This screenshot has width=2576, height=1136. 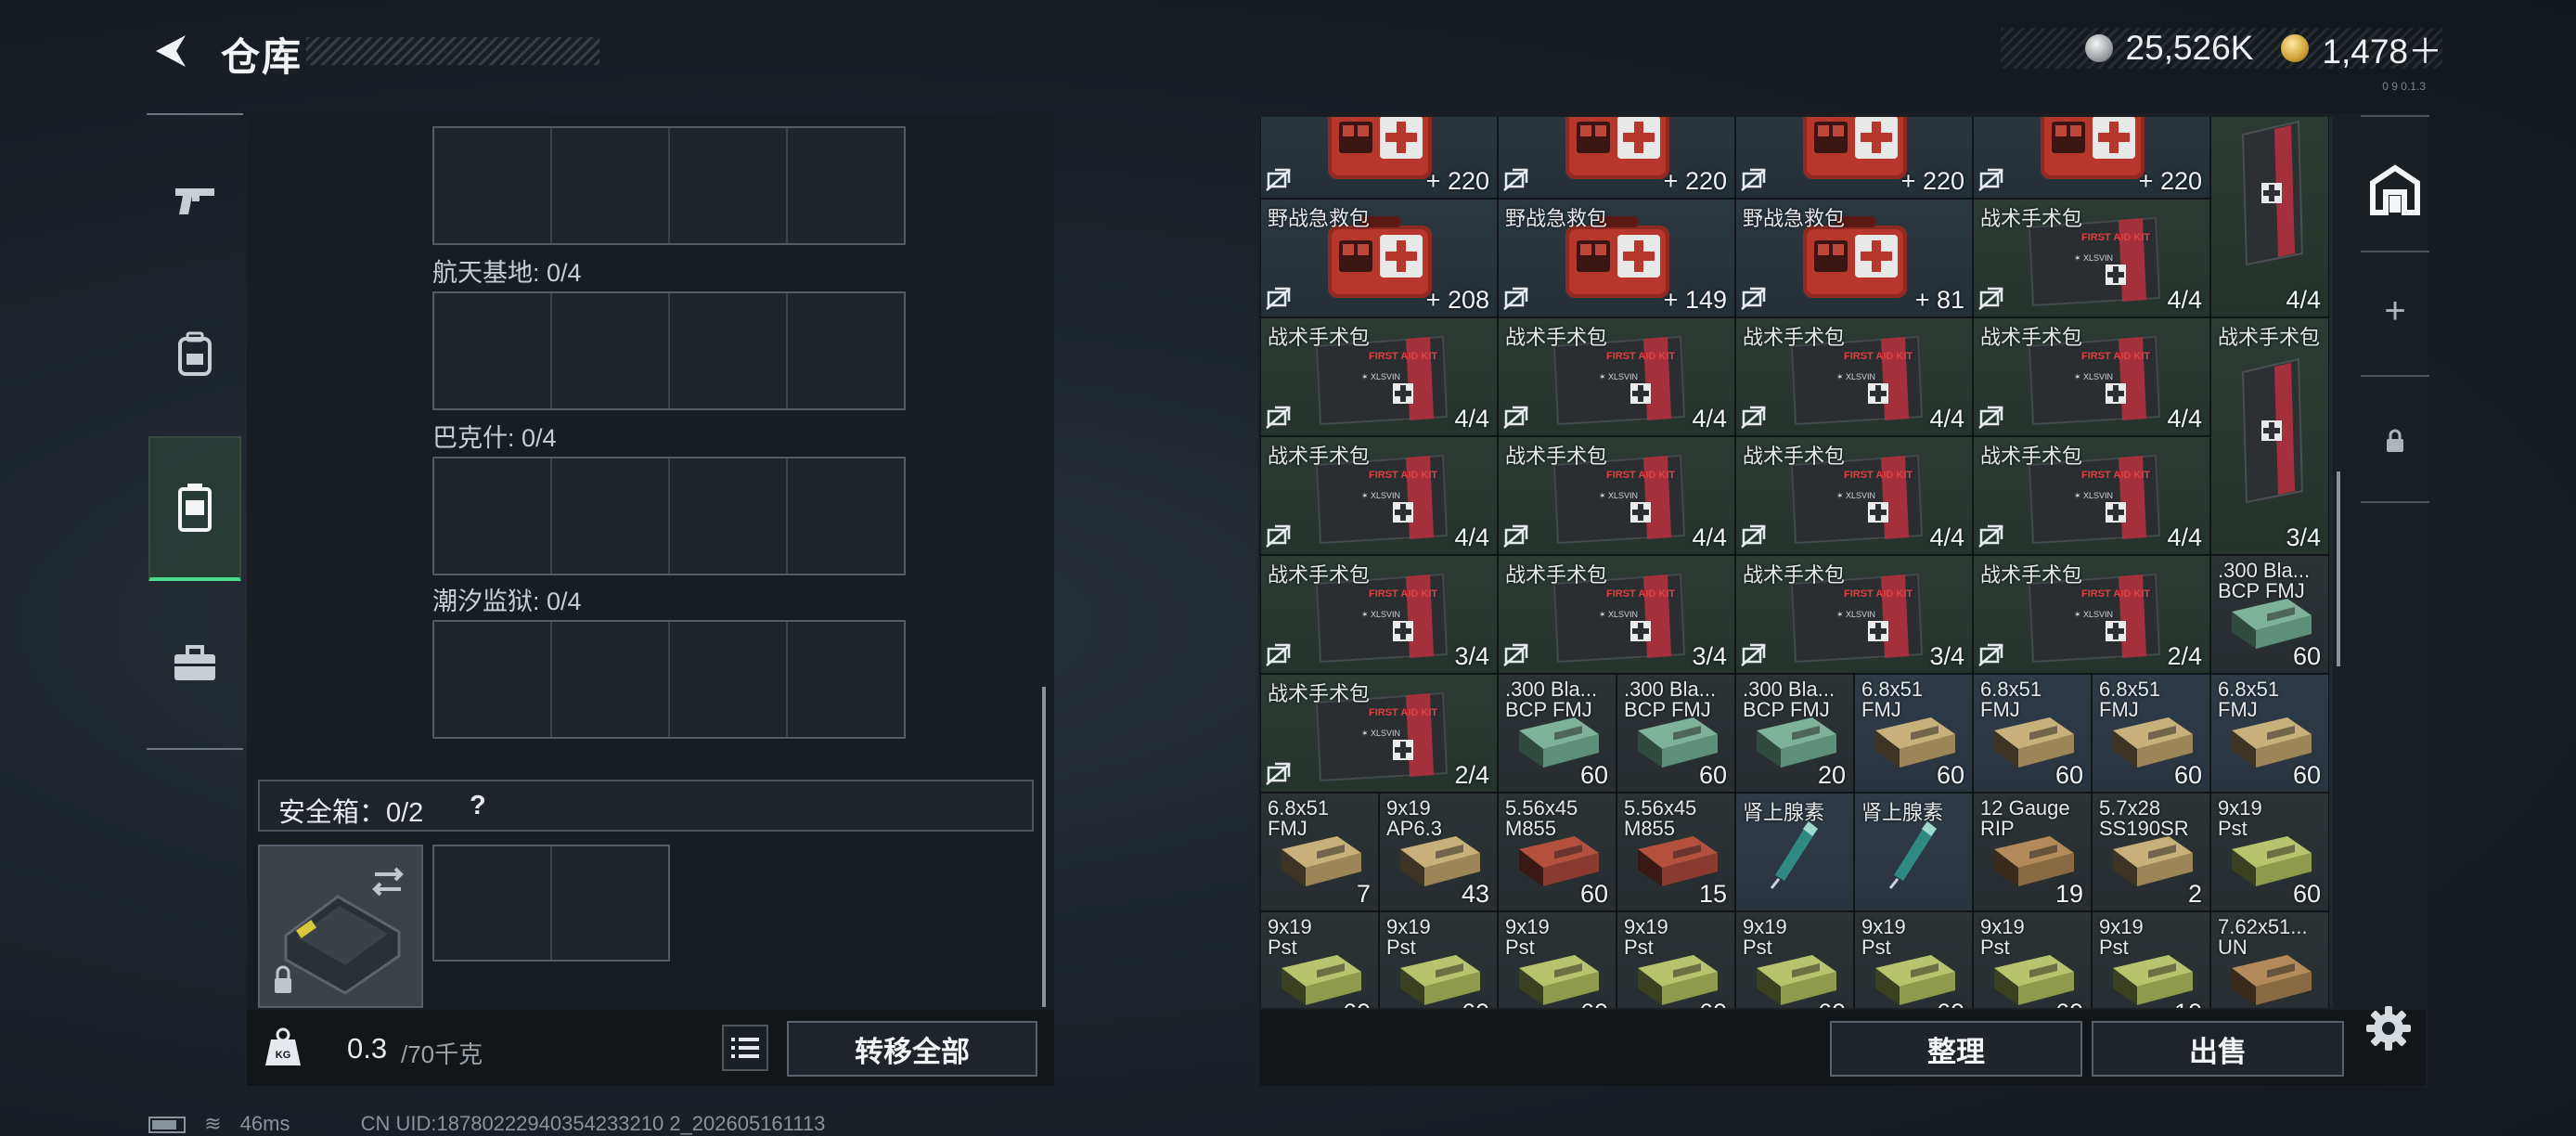 I want to click on help-icon: ?, so click(x=478, y=806).